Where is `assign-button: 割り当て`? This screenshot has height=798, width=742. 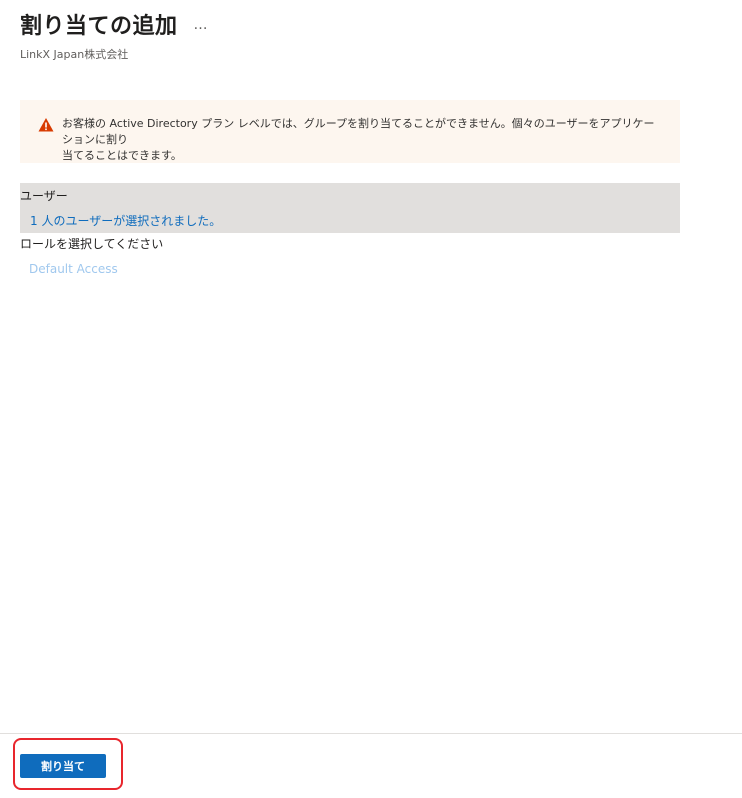 assign-button: 割り当て is located at coordinates (63, 766).